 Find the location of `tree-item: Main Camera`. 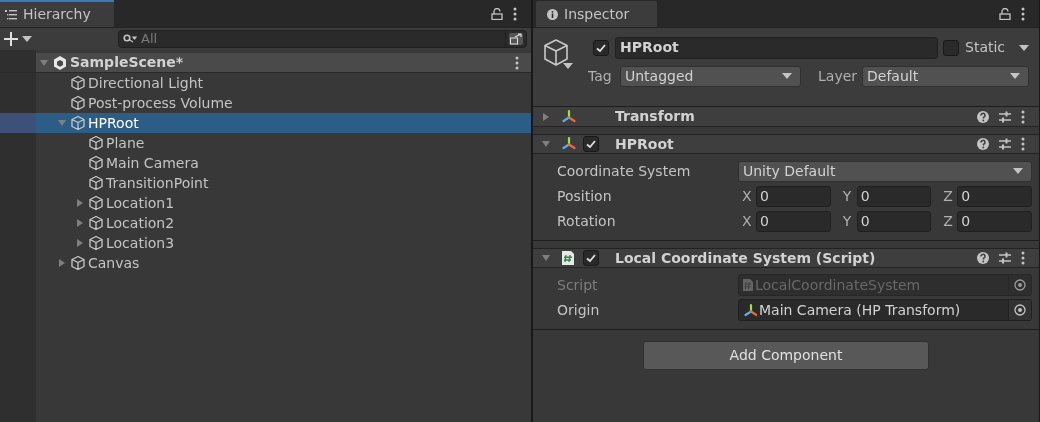

tree-item: Main Camera is located at coordinates (265, 163).